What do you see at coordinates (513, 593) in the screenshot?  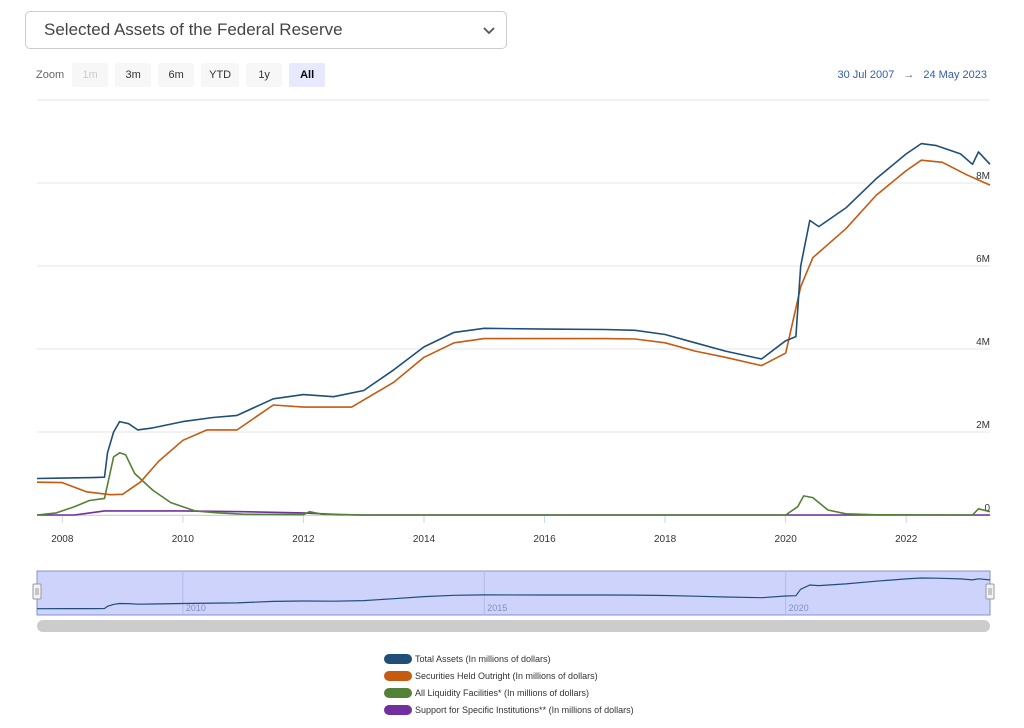 I see `navigator-selection` at bounding box center [513, 593].